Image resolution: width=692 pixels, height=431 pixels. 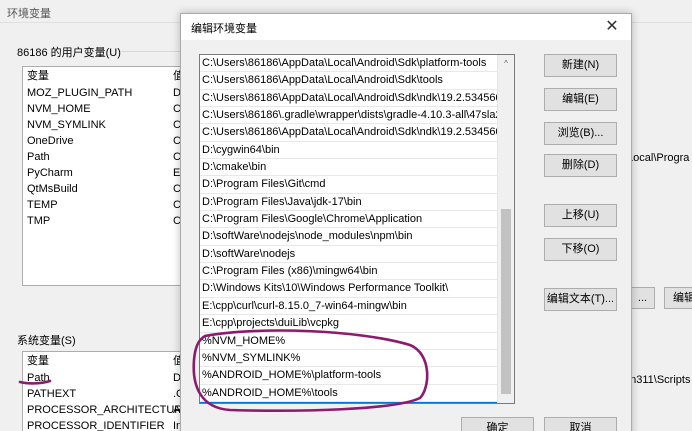 What do you see at coordinates (104, 205) in the screenshot?
I see `table-row: TEMP C` at bounding box center [104, 205].